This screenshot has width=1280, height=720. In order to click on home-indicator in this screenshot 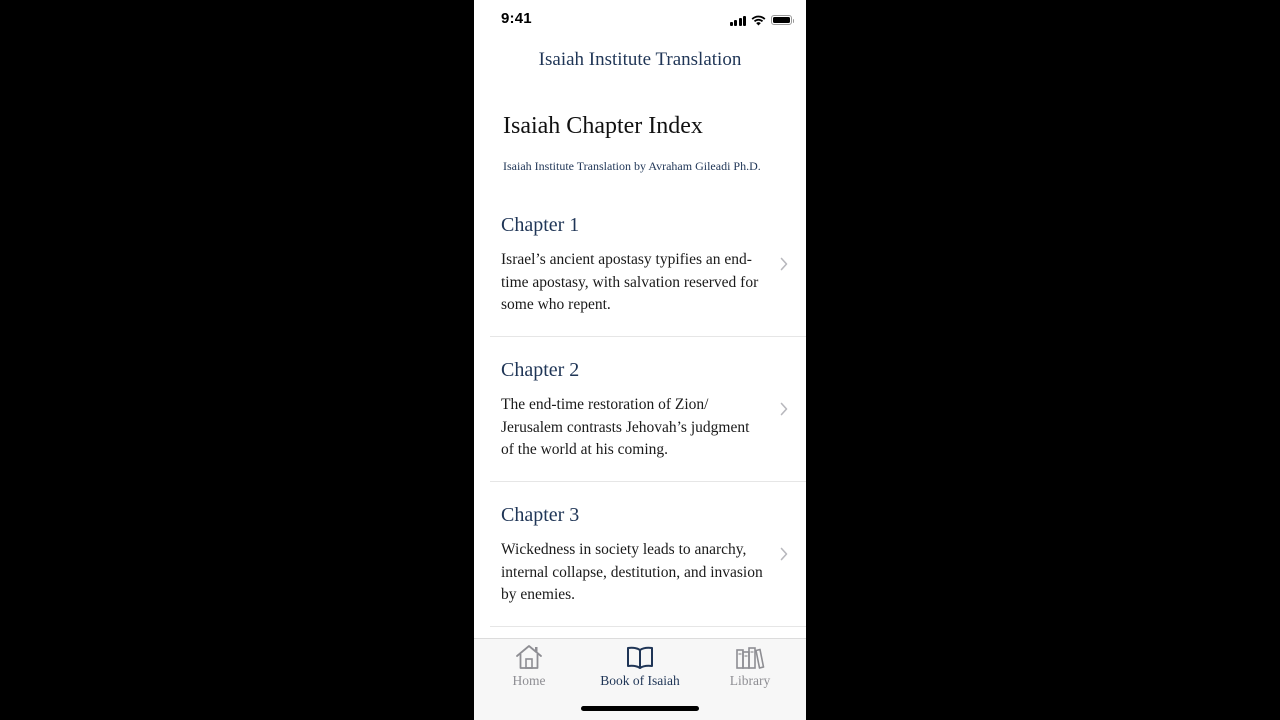, I will do `click(640, 708)`.